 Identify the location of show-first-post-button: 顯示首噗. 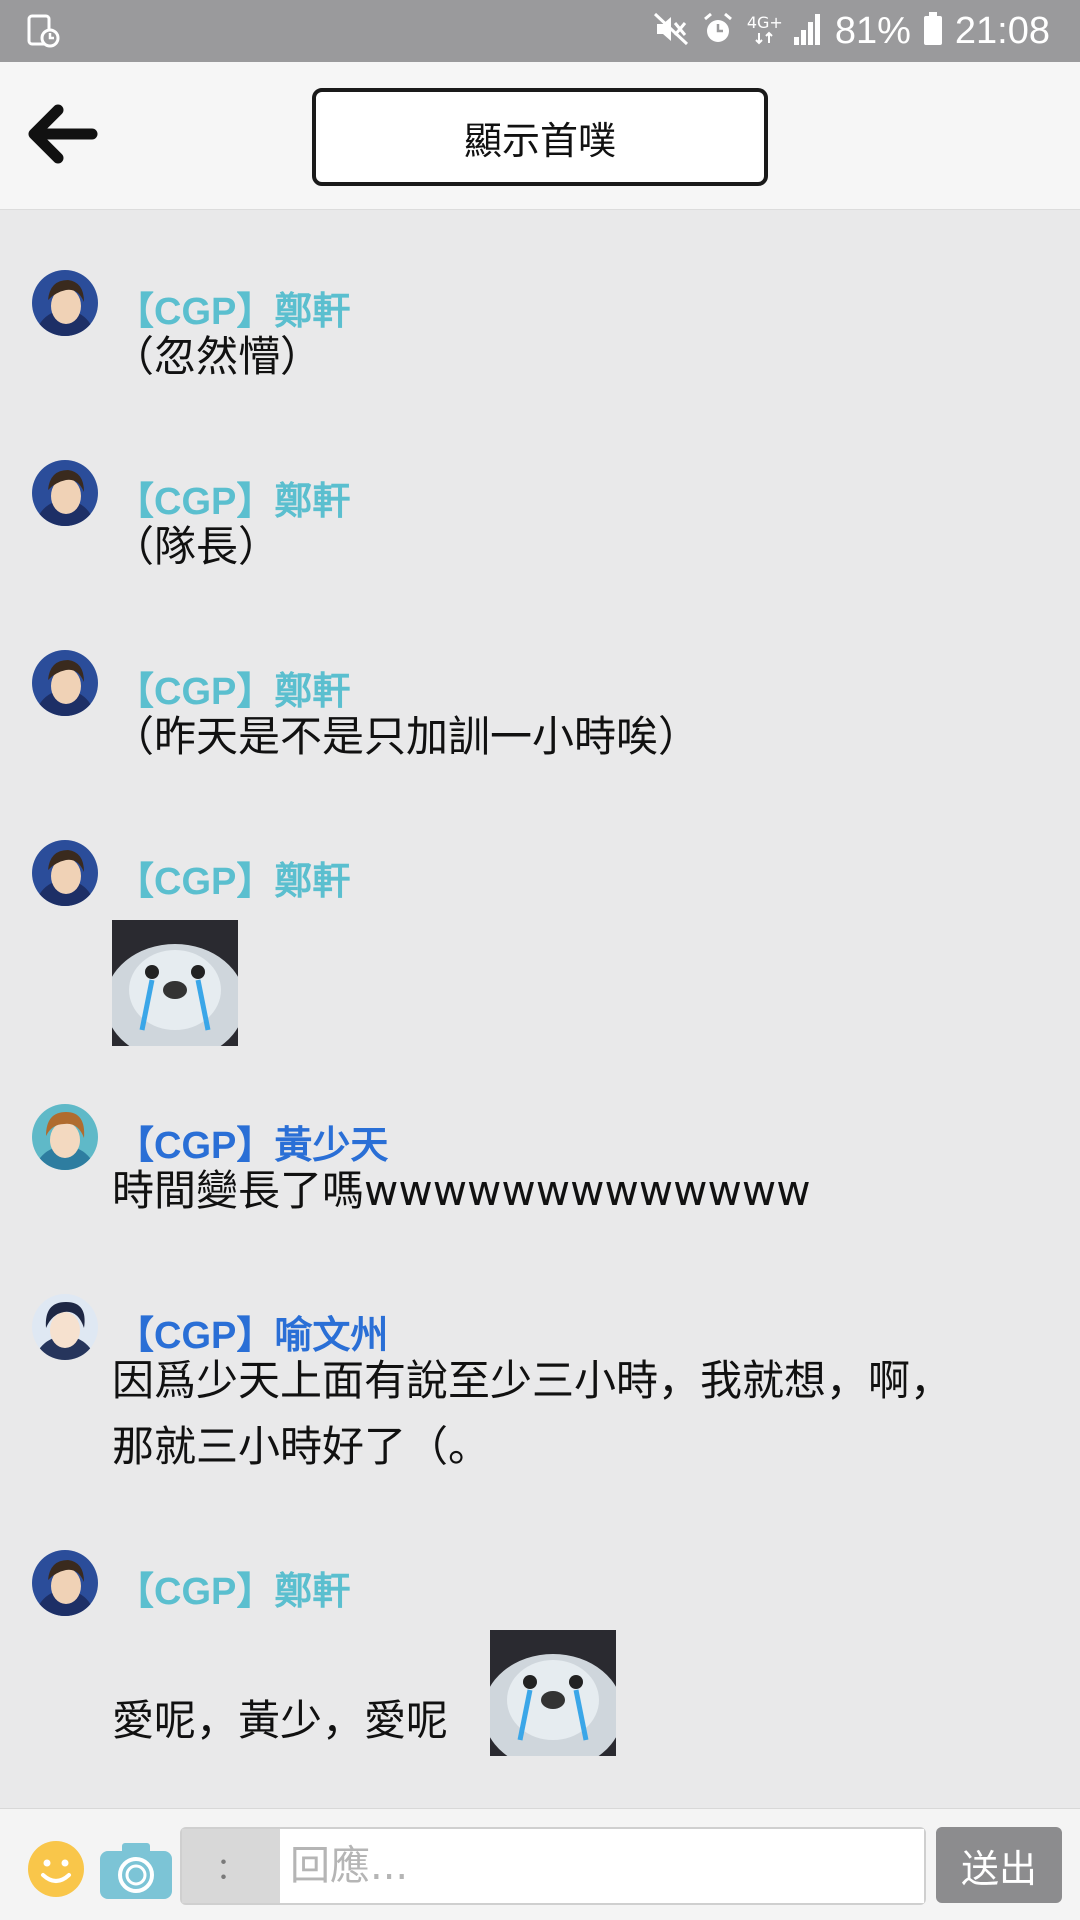
(540, 137).